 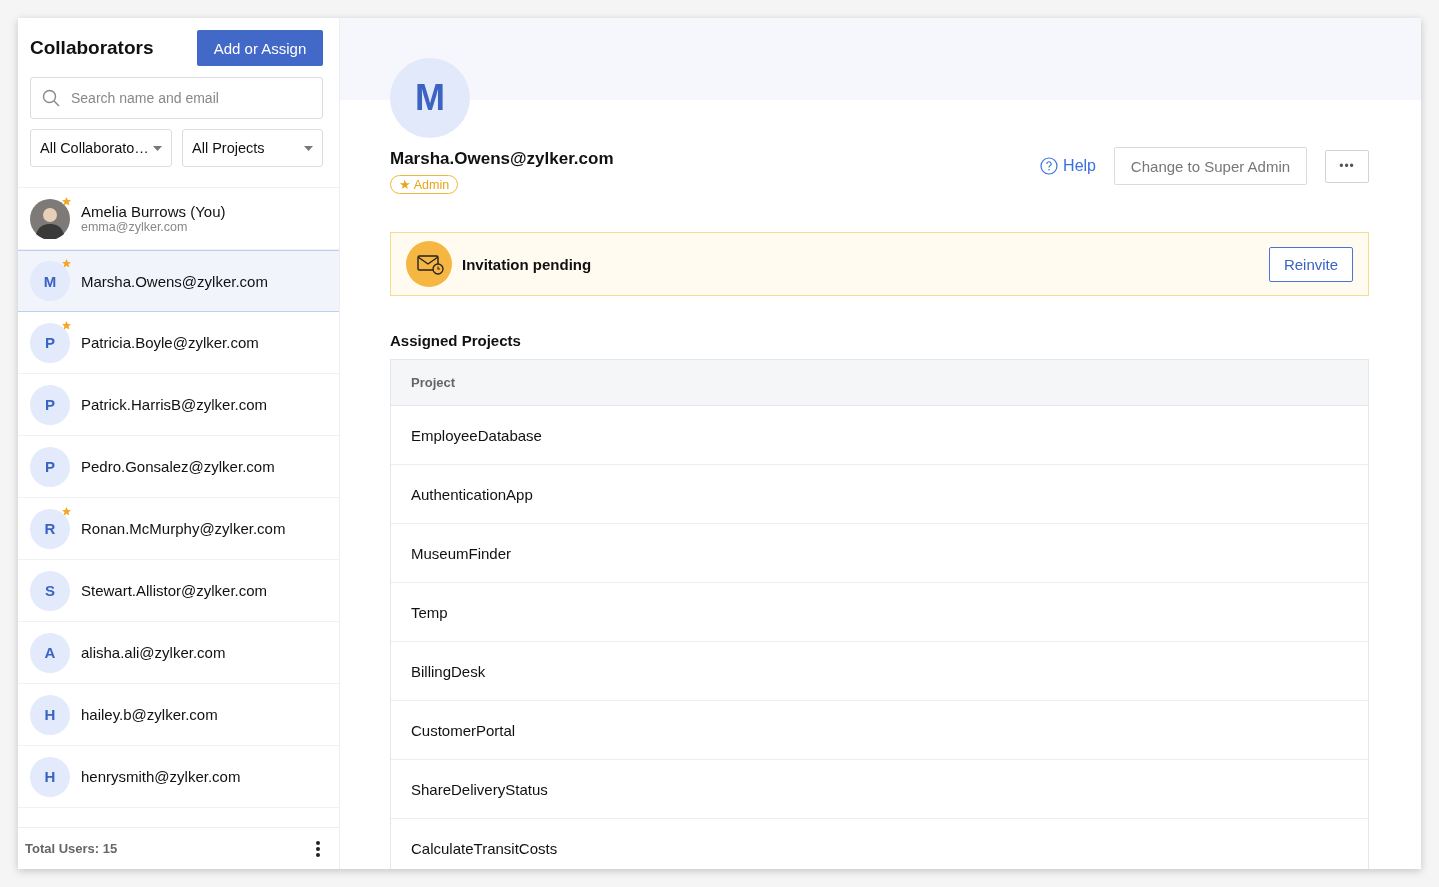 What do you see at coordinates (170, 342) in the screenshot?
I see `user-name: Patricia.Boyle@zylker.com` at bounding box center [170, 342].